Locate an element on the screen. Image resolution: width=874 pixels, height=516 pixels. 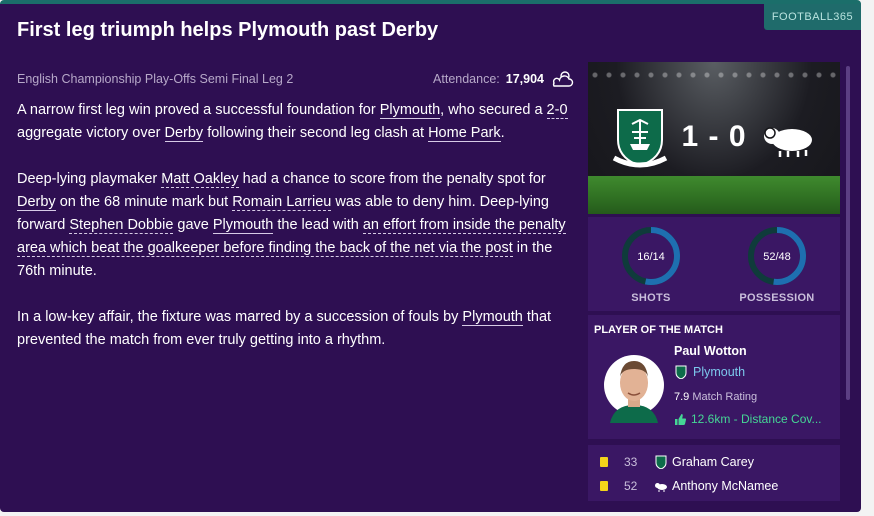
link-aggregate-score: 2-0 is located at coordinates (557, 110).